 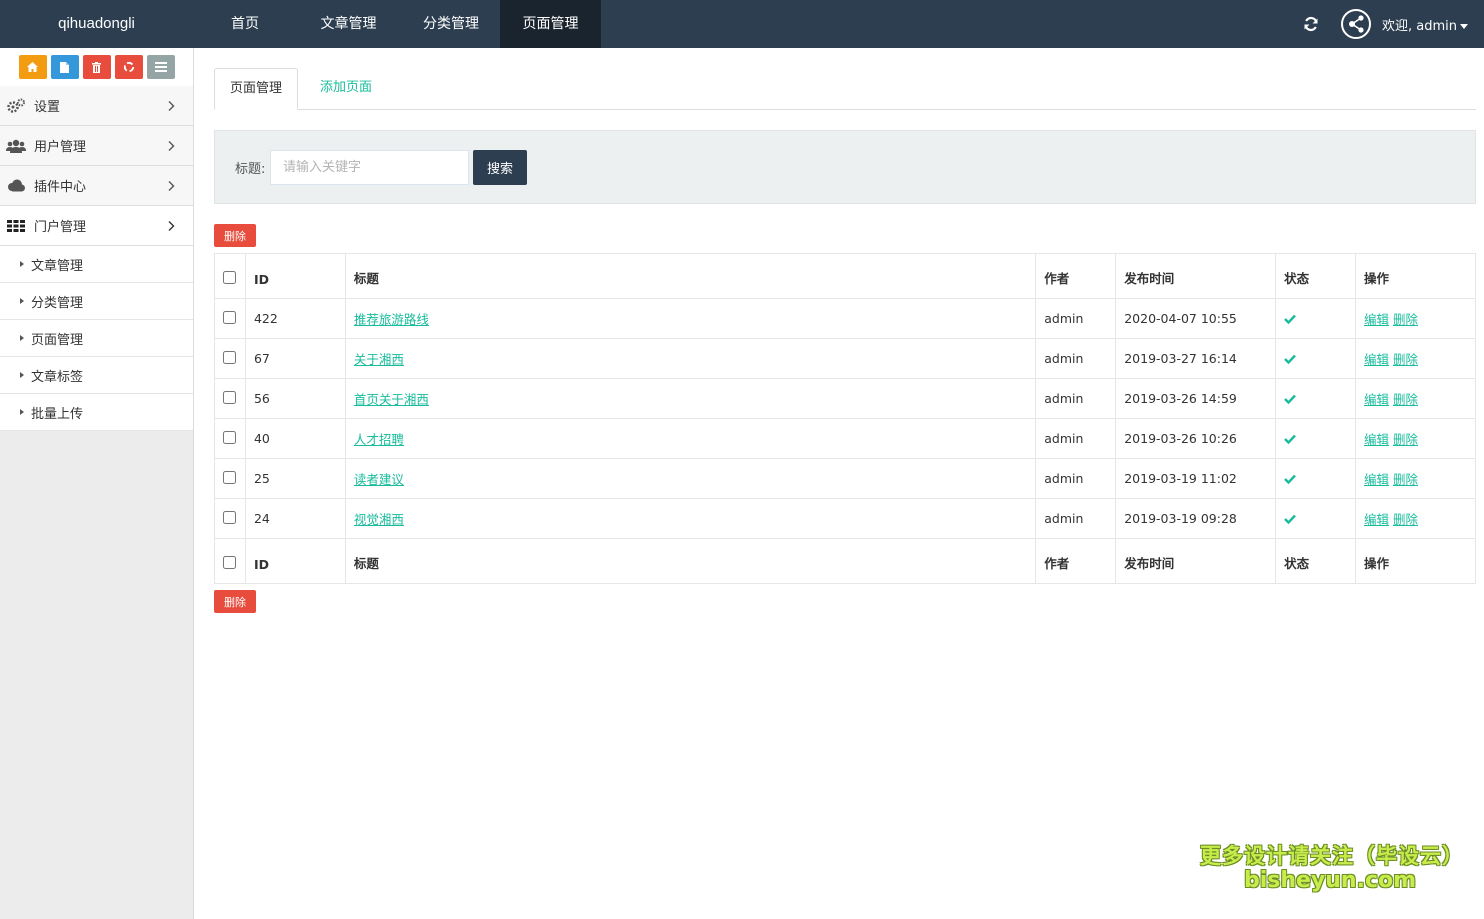 I want to click on recycle-icon, so click(x=128, y=67).